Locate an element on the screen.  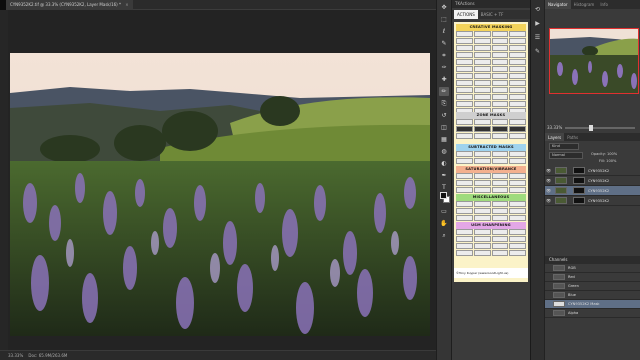
tab-histogram: Histogram is located at coordinates (584, 4).